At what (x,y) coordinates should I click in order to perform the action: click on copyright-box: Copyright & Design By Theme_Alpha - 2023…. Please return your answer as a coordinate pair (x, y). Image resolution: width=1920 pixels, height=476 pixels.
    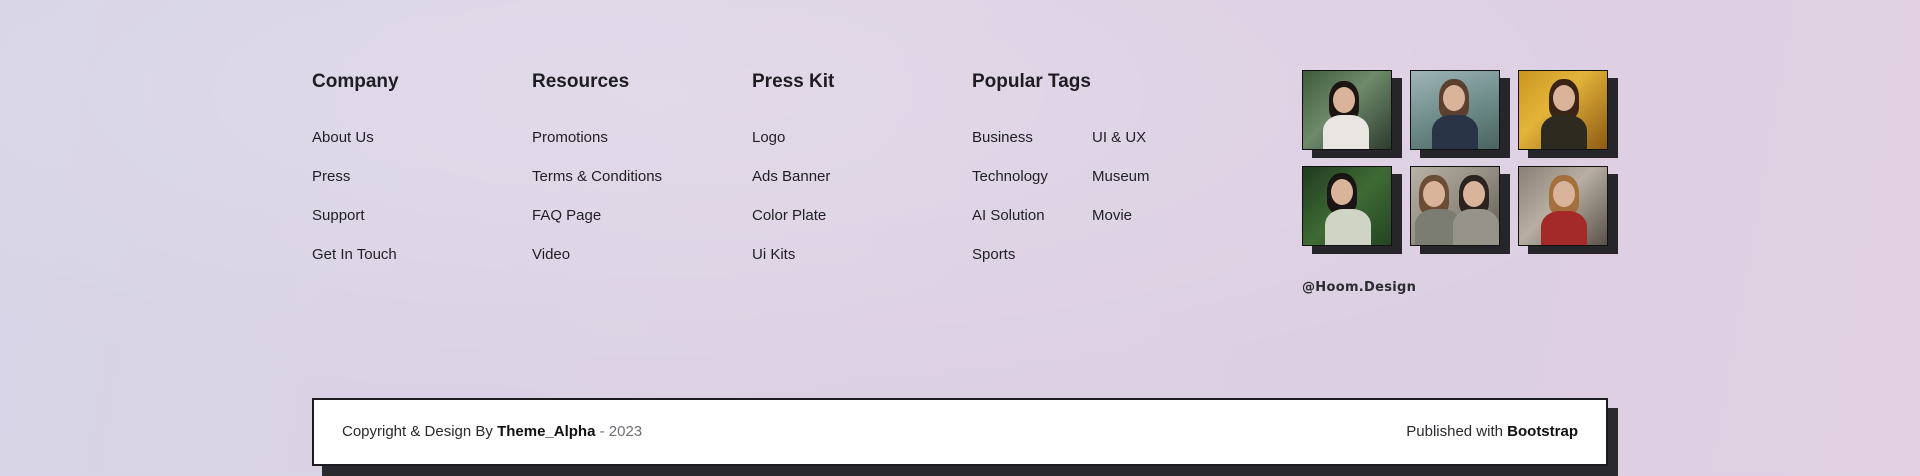
    Looking at the image, I should click on (960, 432).